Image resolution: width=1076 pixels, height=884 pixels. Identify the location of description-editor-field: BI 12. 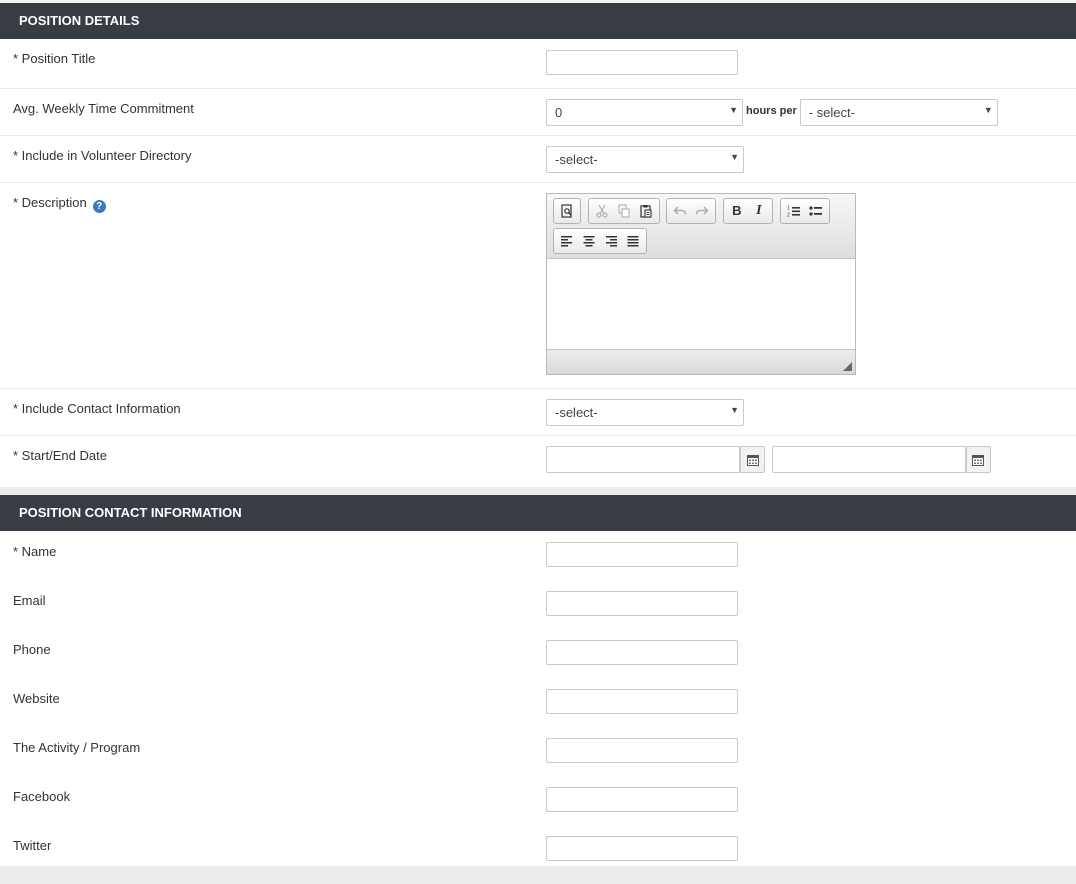
(701, 284).